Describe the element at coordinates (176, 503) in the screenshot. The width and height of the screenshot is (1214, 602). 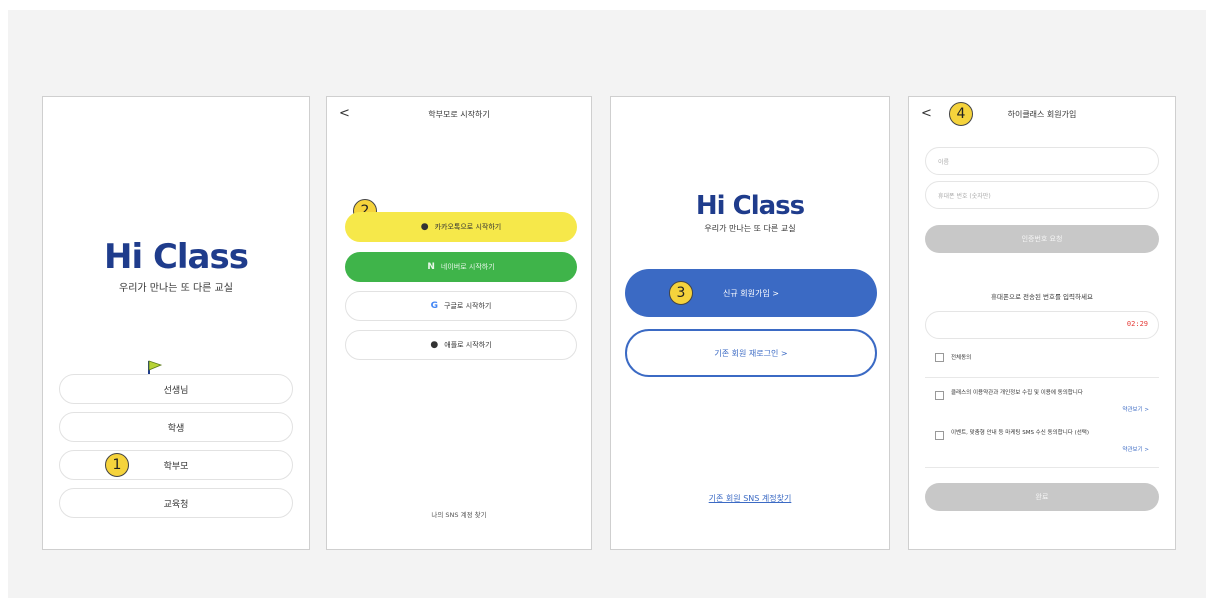
I see `role-education-office-button: 교육청` at that location.